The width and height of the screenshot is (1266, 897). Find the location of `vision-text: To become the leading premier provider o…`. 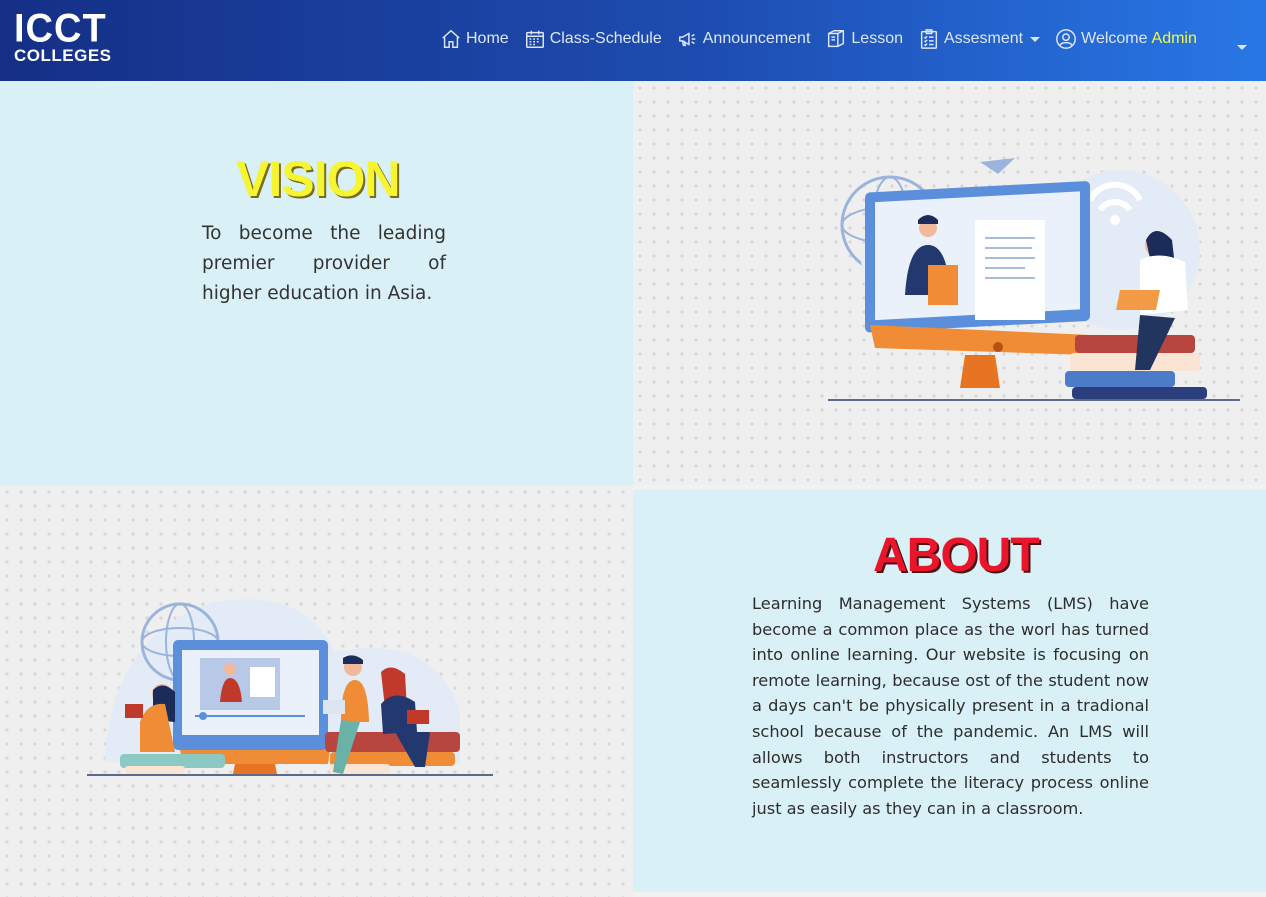

vision-text: To become the leading premier provider o… is located at coordinates (324, 263).